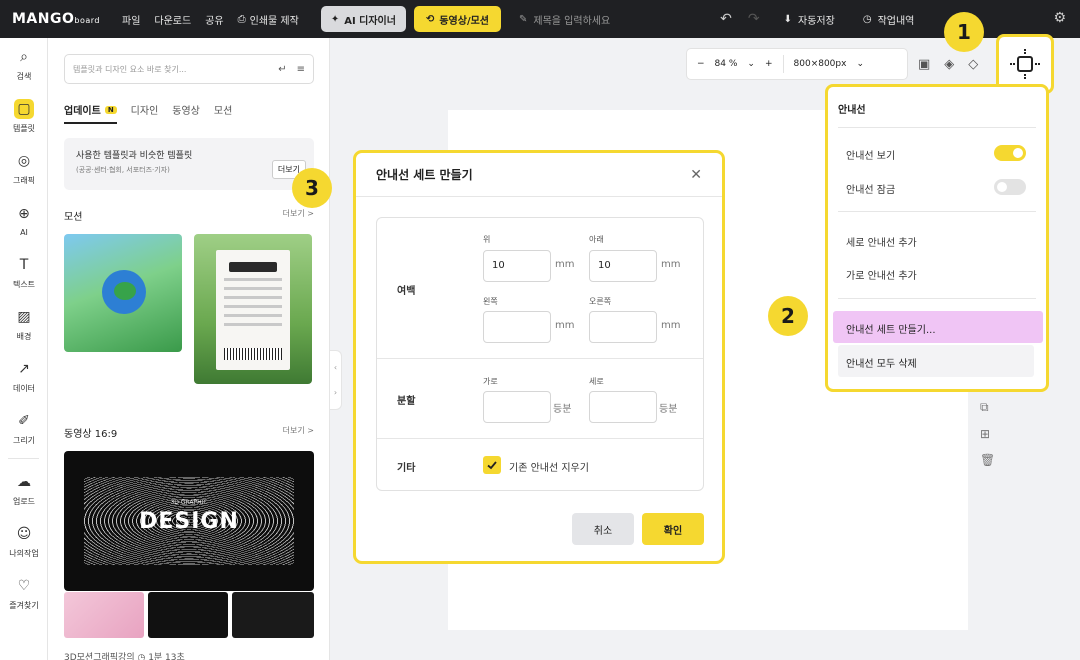  What do you see at coordinates (523, 19) in the screenshot?
I see `edit-icon: ✎` at bounding box center [523, 19].